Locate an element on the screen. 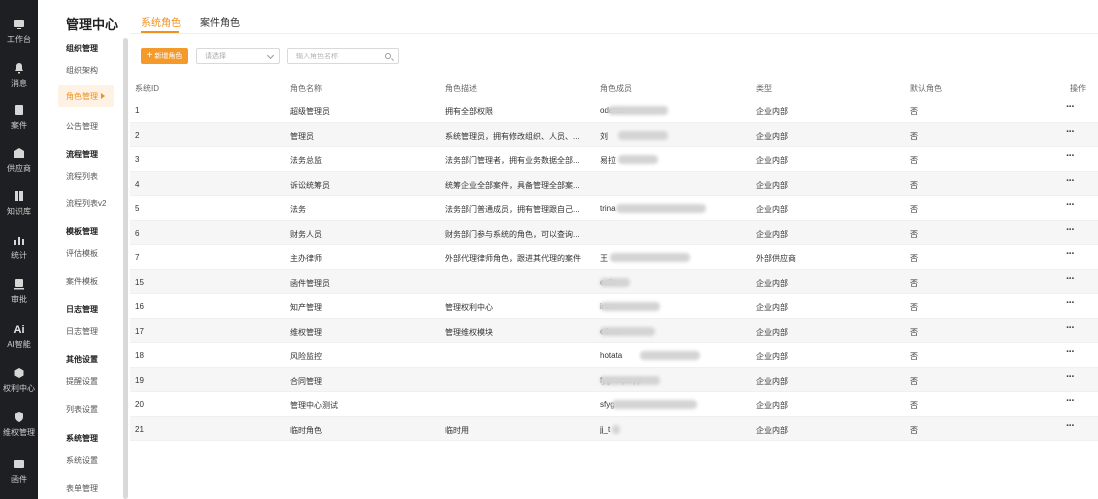 The height and width of the screenshot is (499, 1098). cell-id: 2 is located at coordinates (137, 135).